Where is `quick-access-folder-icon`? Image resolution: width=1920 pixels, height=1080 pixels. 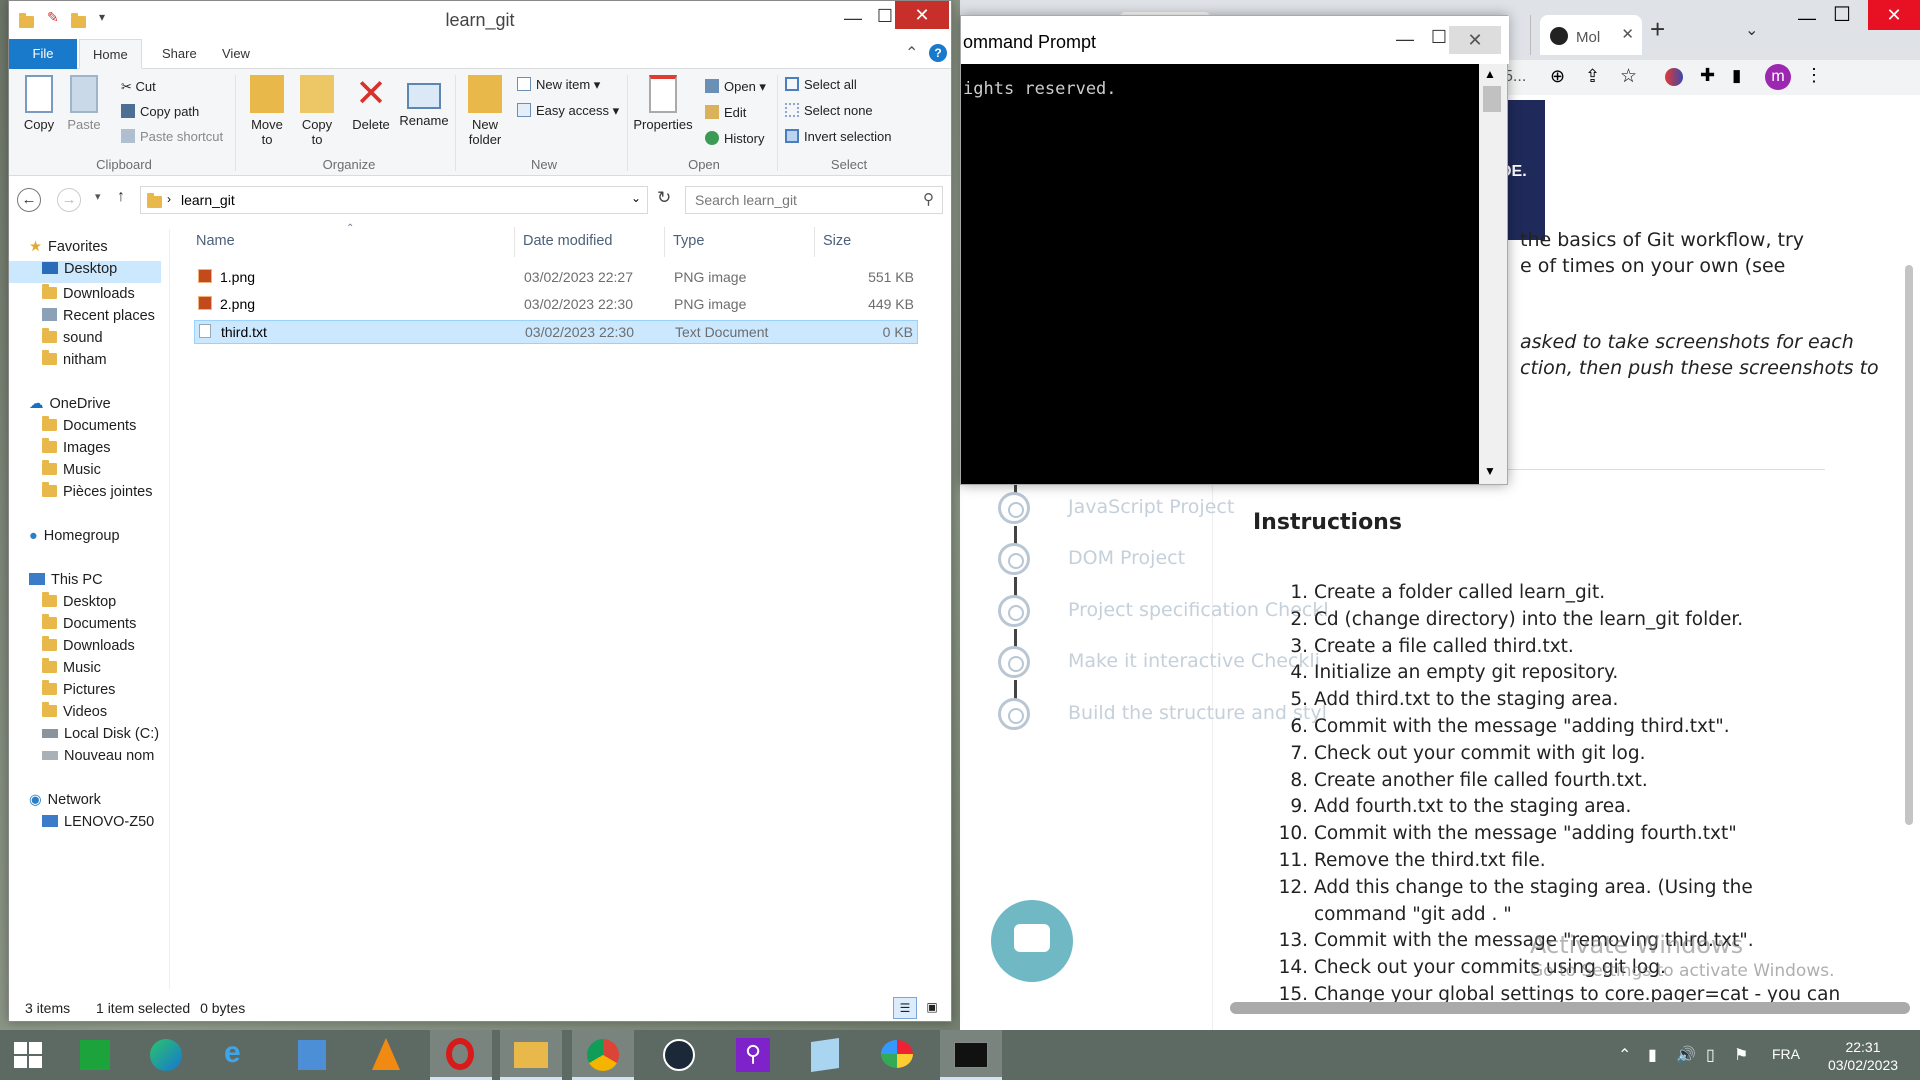 quick-access-folder-icon is located at coordinates (29, 21).